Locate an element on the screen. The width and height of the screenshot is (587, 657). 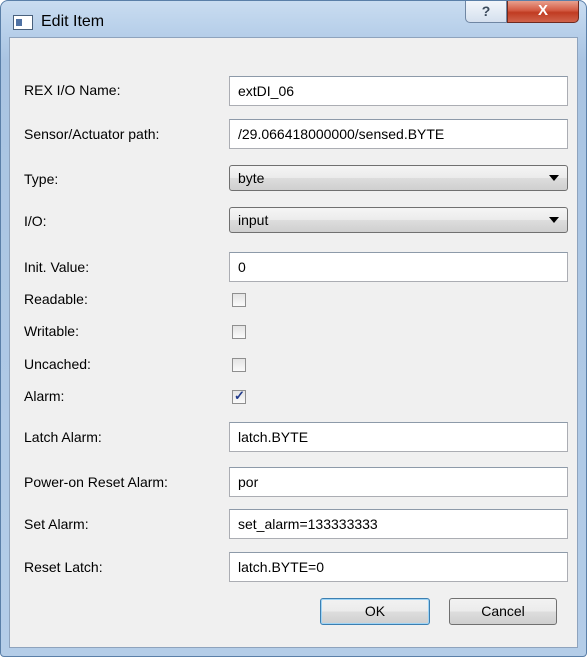
reset-latch-label: Reset Latch: is located at coordinates (63, 567).